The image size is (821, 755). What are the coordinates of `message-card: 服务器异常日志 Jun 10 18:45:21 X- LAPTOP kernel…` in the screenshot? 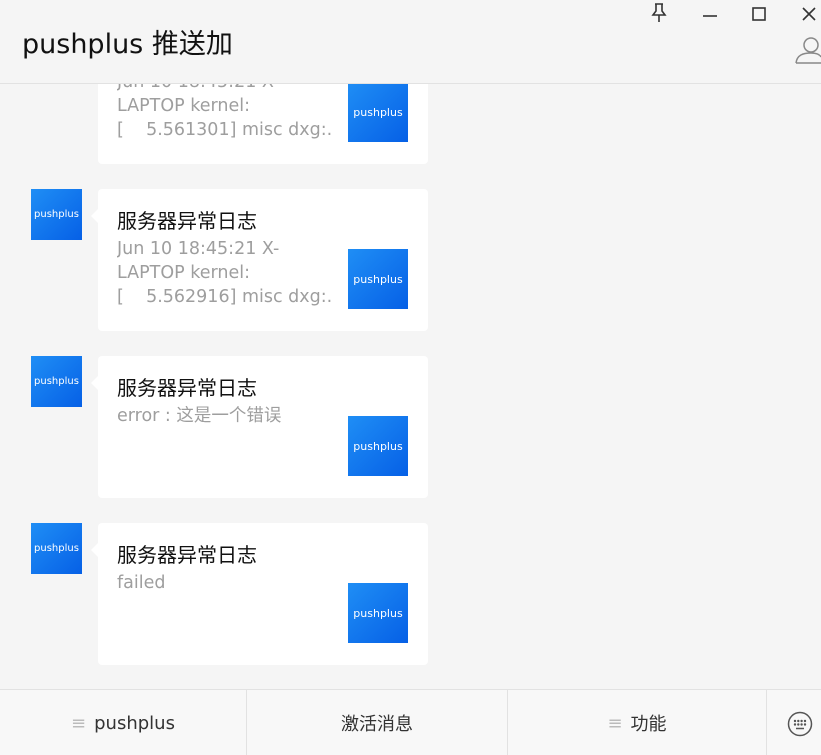 It's located at (259, 260).